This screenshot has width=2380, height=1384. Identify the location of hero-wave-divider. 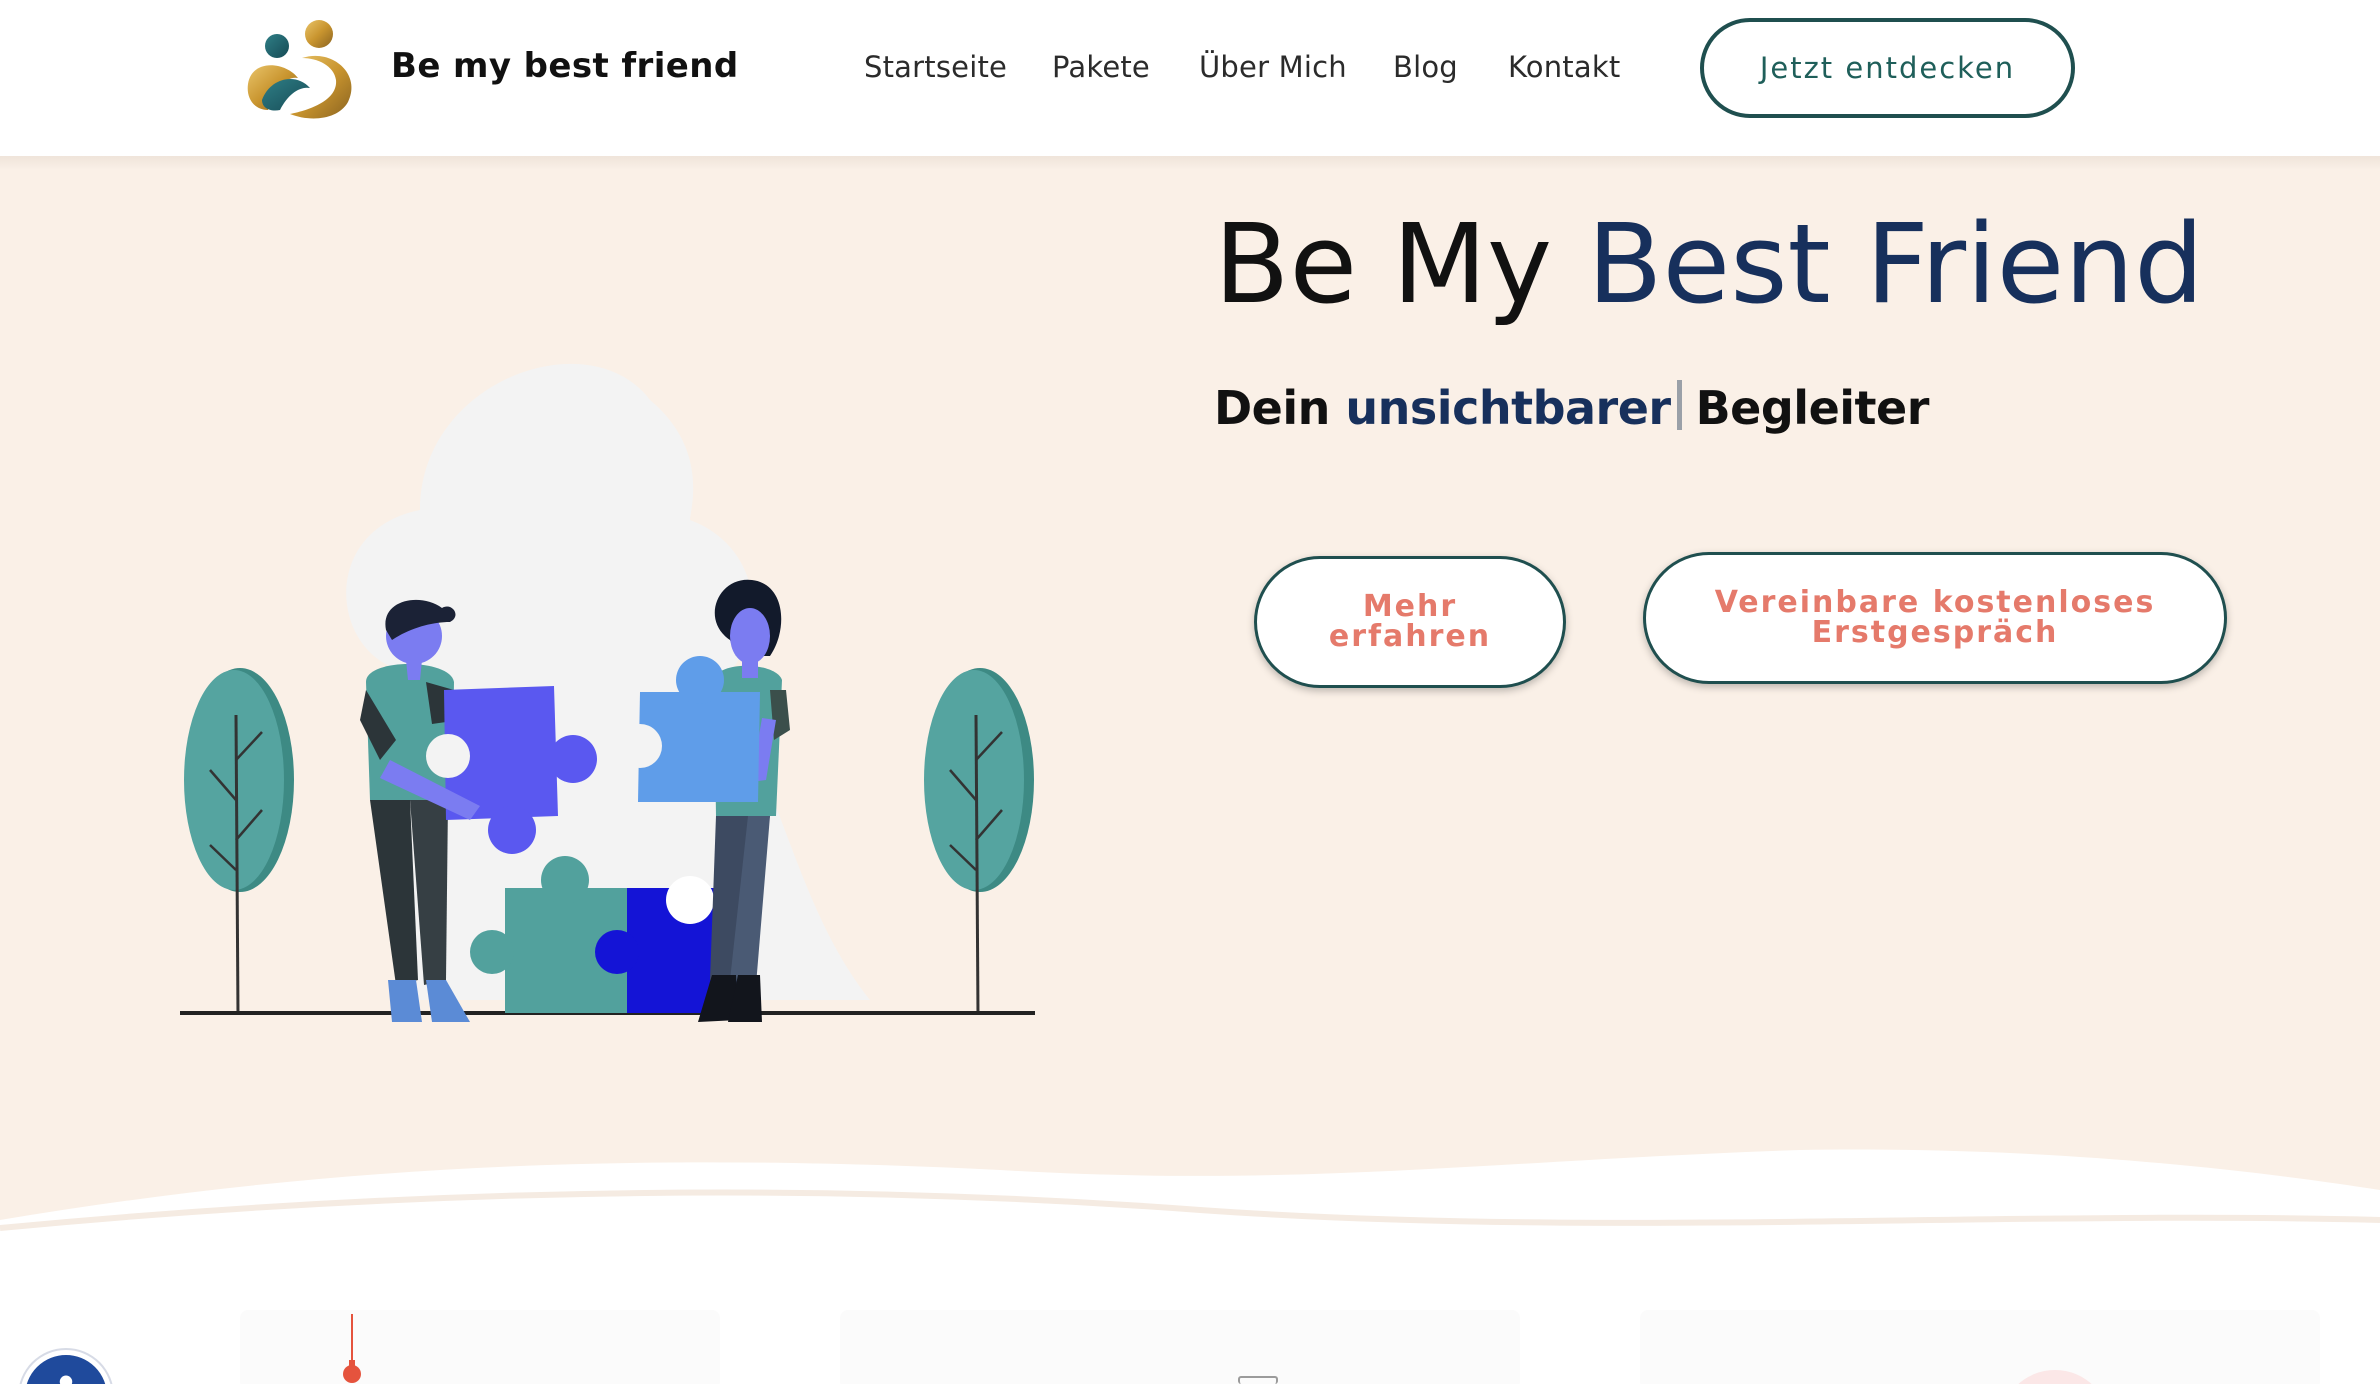
(1190, 1209).